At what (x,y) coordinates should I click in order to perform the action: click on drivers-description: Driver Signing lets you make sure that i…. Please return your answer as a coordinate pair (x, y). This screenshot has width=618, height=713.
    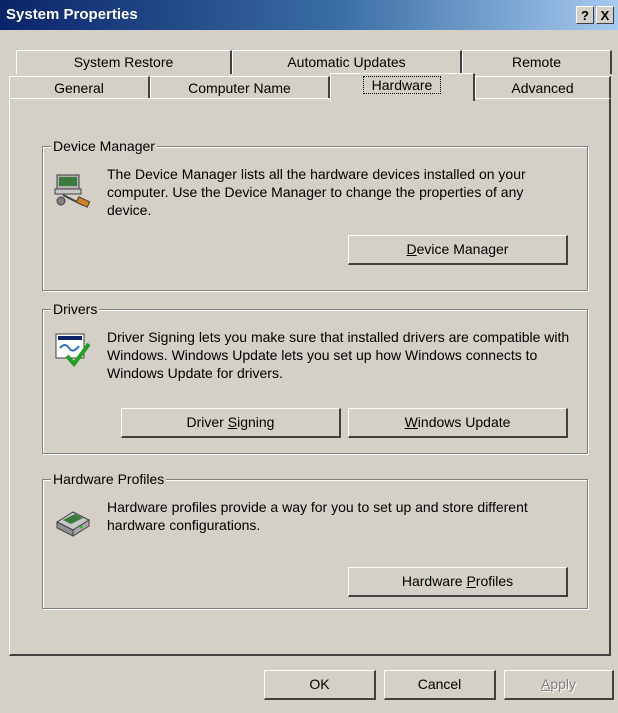
    Looking at the image, I should click on (338, 355).